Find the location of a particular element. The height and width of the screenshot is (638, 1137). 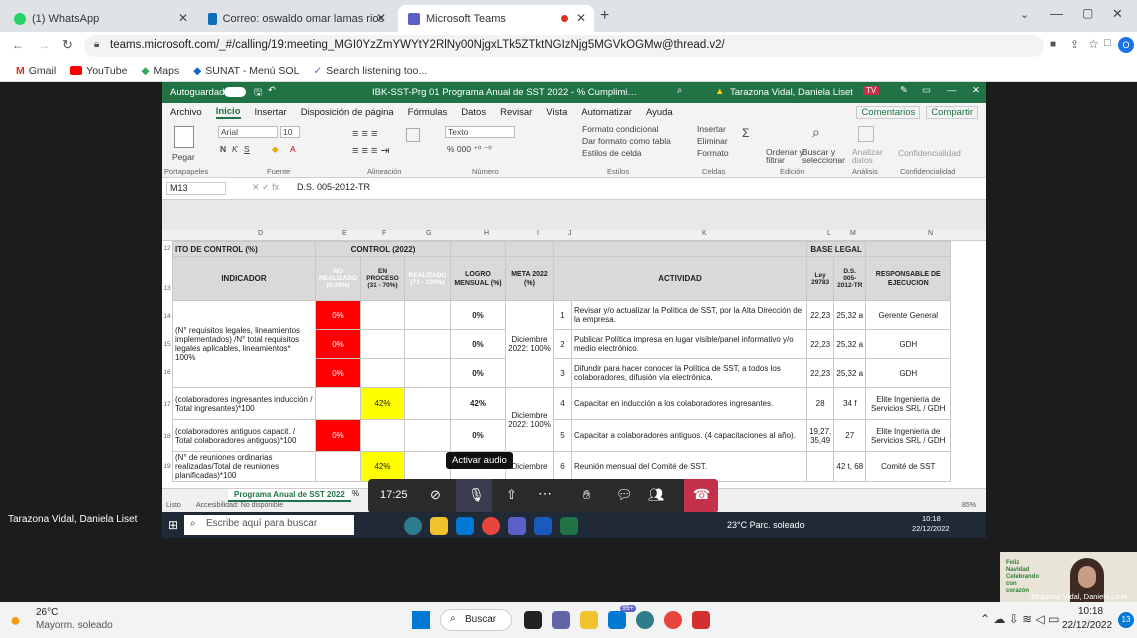

cell-n12 is located at coordinates (908, 249).